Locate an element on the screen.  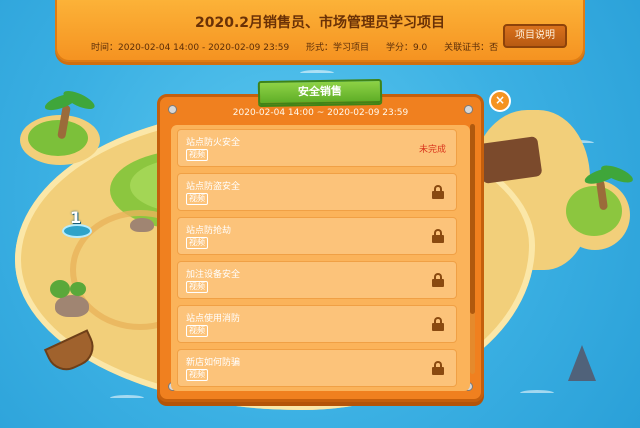
project-time: 时间：2020-02-04 14:00 - 2020-02-09 23:59 is located at coordinates (190, 48).